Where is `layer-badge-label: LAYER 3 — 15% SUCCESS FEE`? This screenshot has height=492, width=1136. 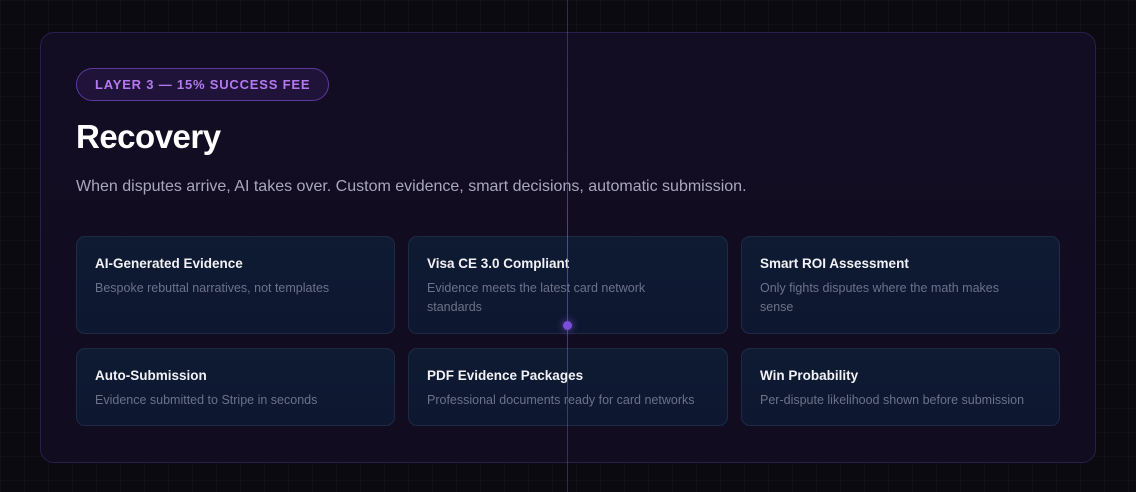 layer-badge-label: LAYER 3 — 15% SUCCESS FEE is located at coordinates (203, 84).